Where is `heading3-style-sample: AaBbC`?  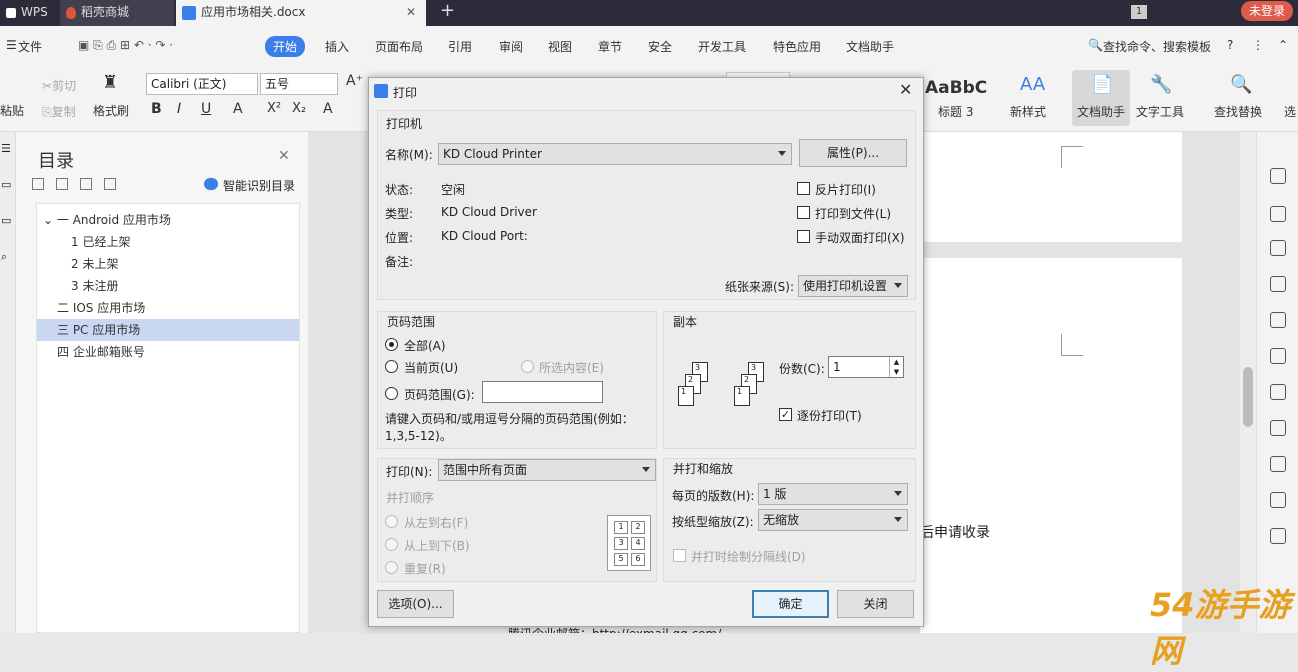
heading3-style-sample: AaBbC is located at coordinates (956, 88).